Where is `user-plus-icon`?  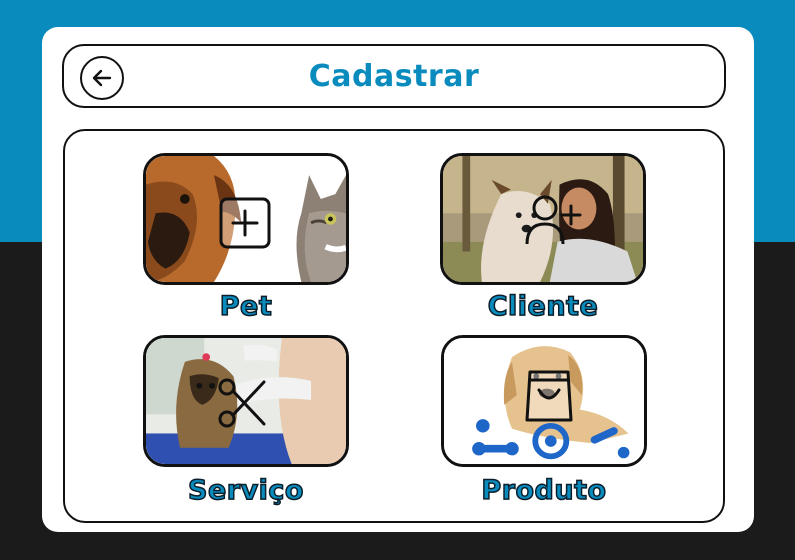 user-plus-icon is located at coordinates (553, 222).